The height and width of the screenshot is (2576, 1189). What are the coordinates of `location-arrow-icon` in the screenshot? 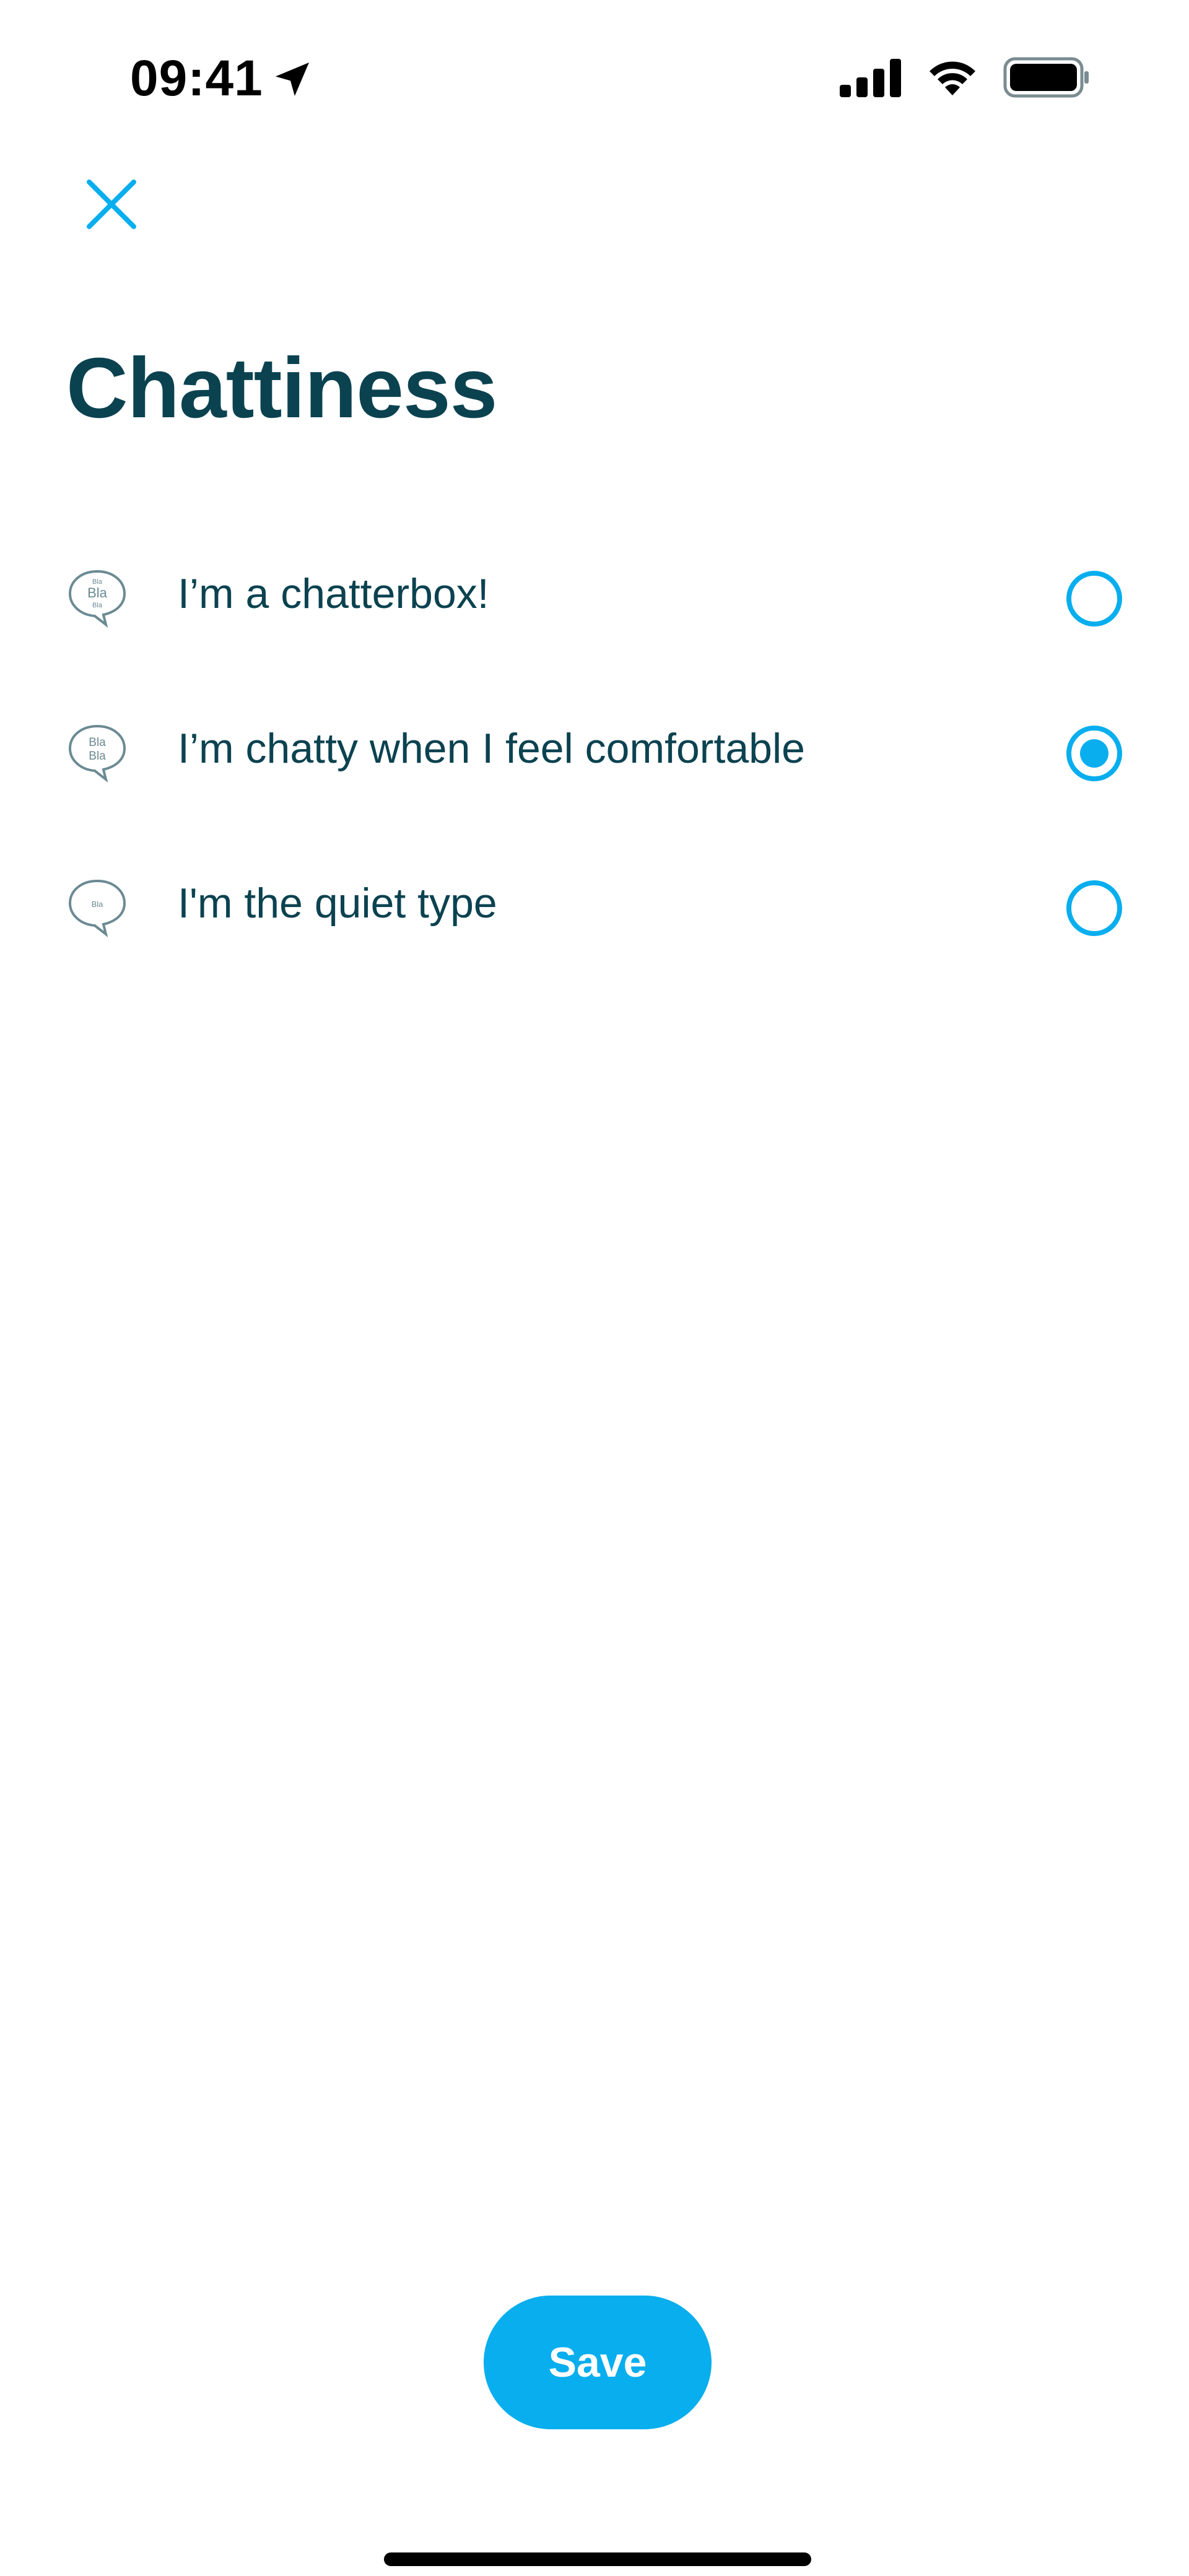 It's located at (292, 79).